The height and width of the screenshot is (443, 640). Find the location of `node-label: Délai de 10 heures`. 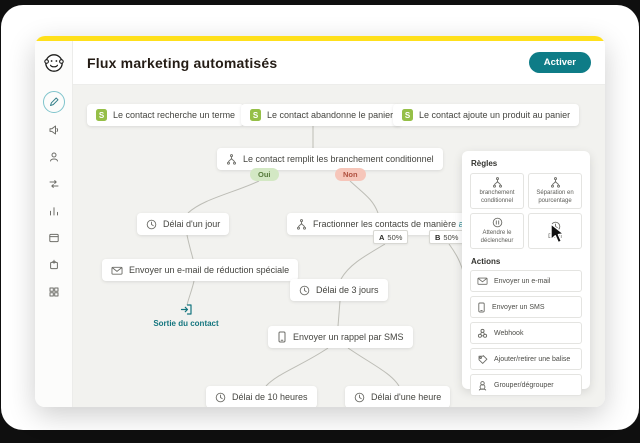

node-label: Délai de 10 heures is located at coordinates (270, 397).